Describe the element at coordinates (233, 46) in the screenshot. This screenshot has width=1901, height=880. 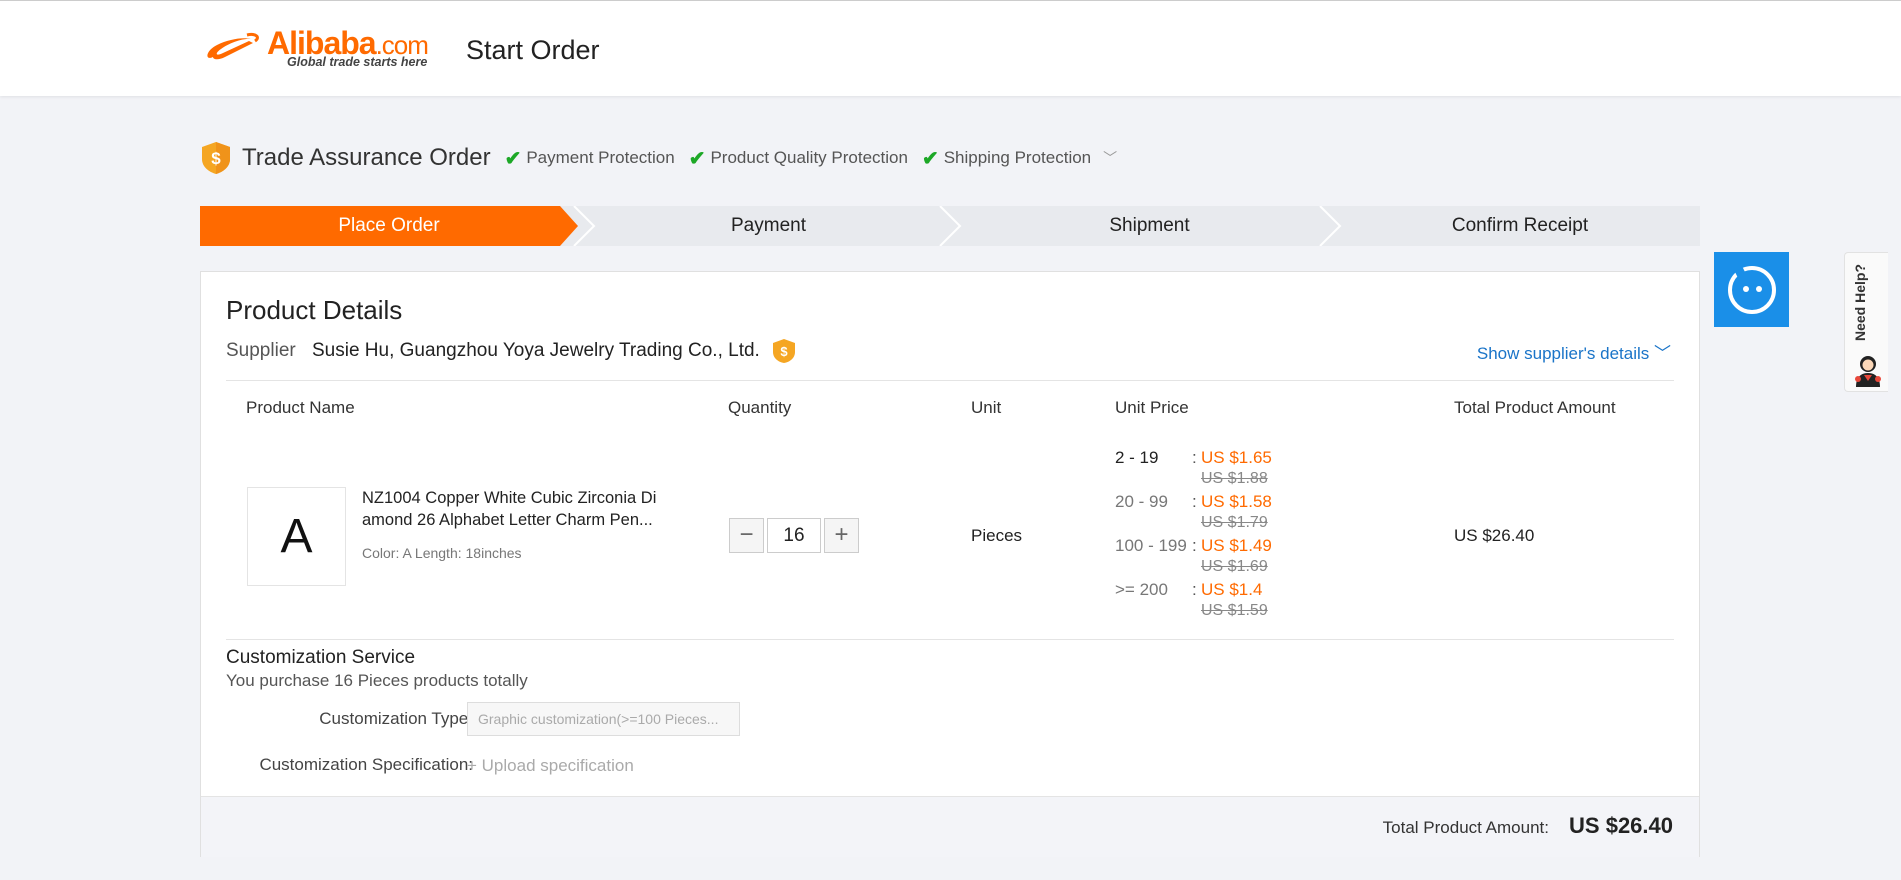
I see `alibaba-logo-icon` at that location.